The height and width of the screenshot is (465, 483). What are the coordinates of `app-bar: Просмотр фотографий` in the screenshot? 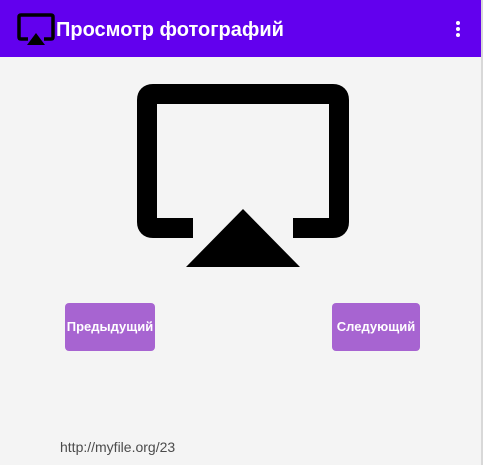 It's located at (240, 28).